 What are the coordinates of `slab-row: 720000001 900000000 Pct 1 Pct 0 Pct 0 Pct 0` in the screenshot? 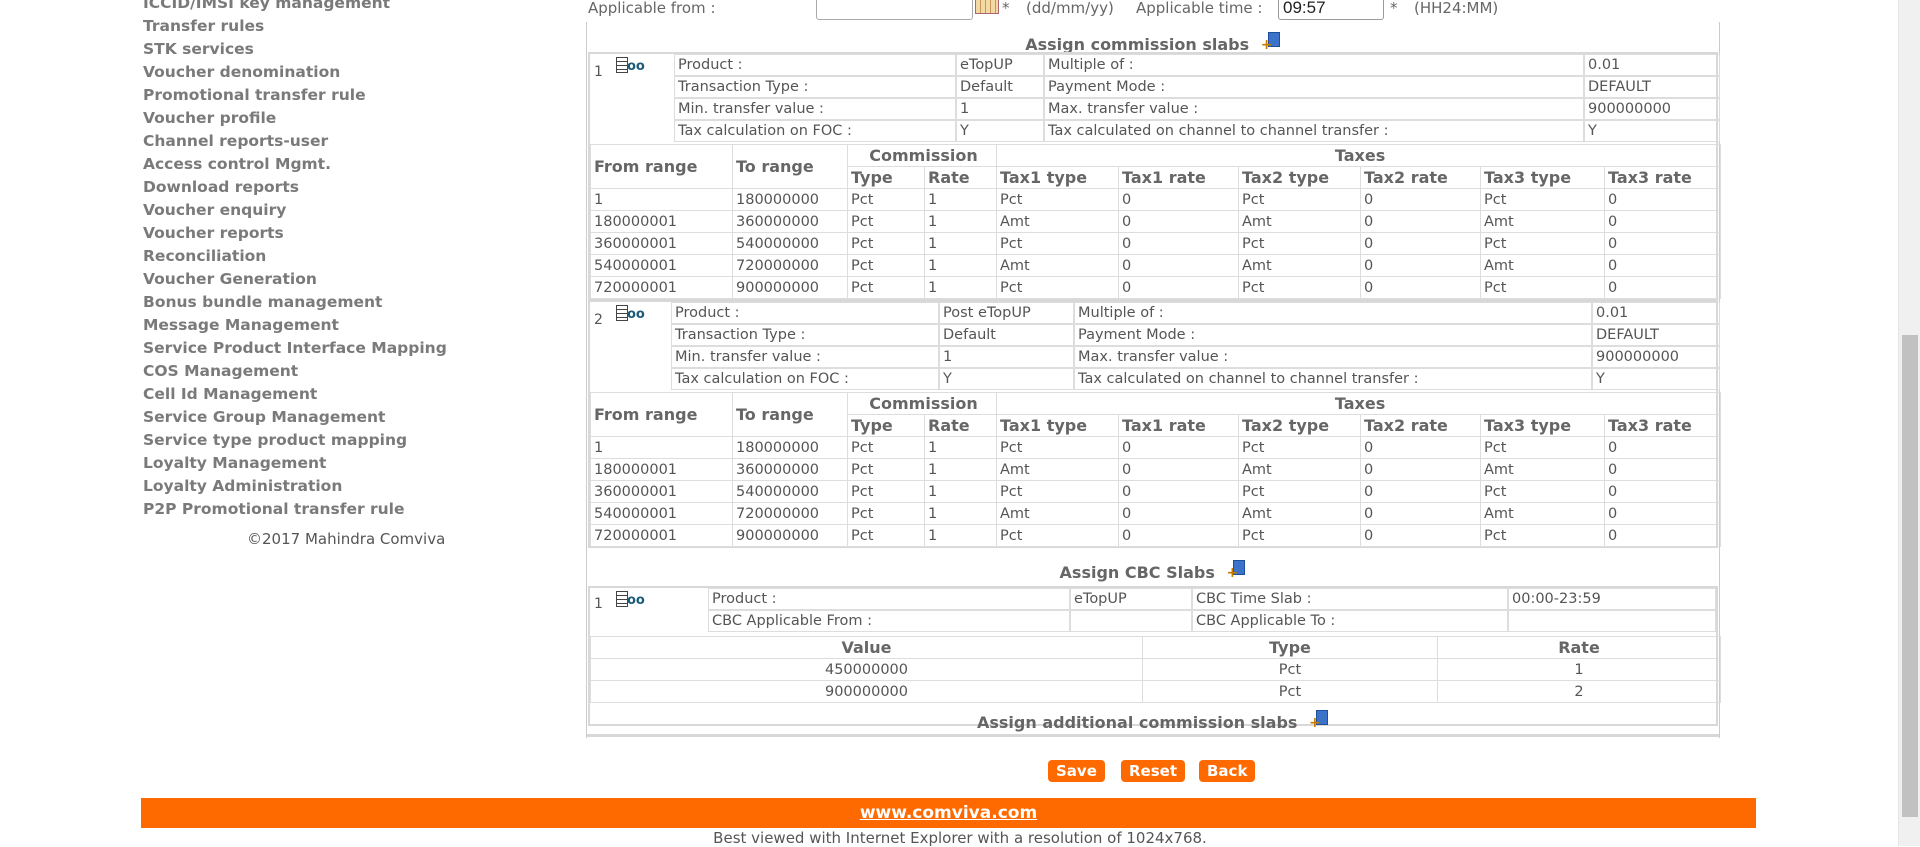 It's located at (1156, 287).